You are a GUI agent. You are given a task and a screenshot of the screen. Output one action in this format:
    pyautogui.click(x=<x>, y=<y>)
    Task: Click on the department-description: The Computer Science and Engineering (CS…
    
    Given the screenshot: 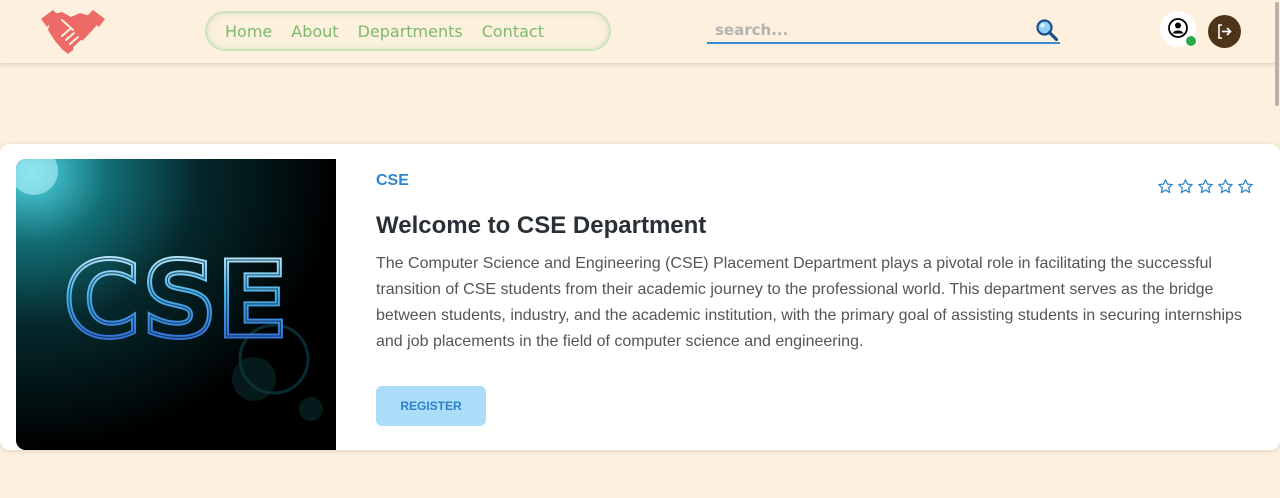 What is the action you would take?
    pyautogui.click(x=809, y=302)
    